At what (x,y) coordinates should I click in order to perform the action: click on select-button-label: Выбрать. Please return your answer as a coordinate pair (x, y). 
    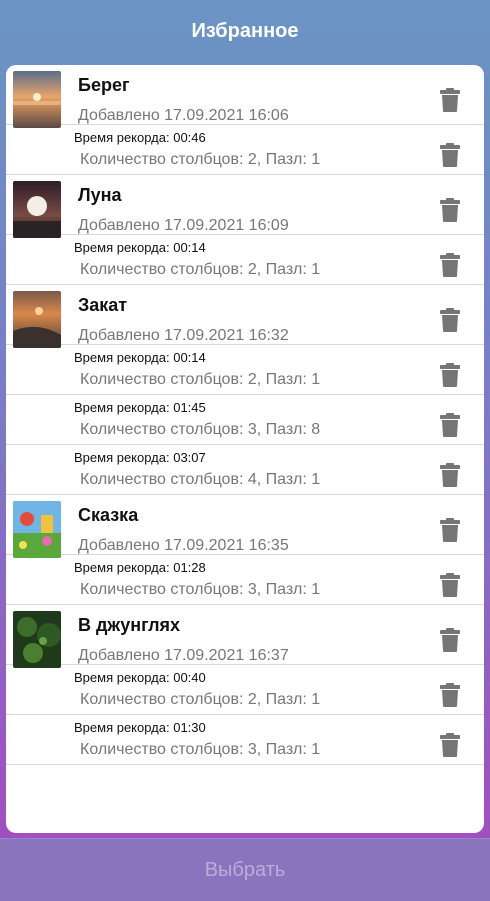
    Looking at the image, I should click on (245, 869).